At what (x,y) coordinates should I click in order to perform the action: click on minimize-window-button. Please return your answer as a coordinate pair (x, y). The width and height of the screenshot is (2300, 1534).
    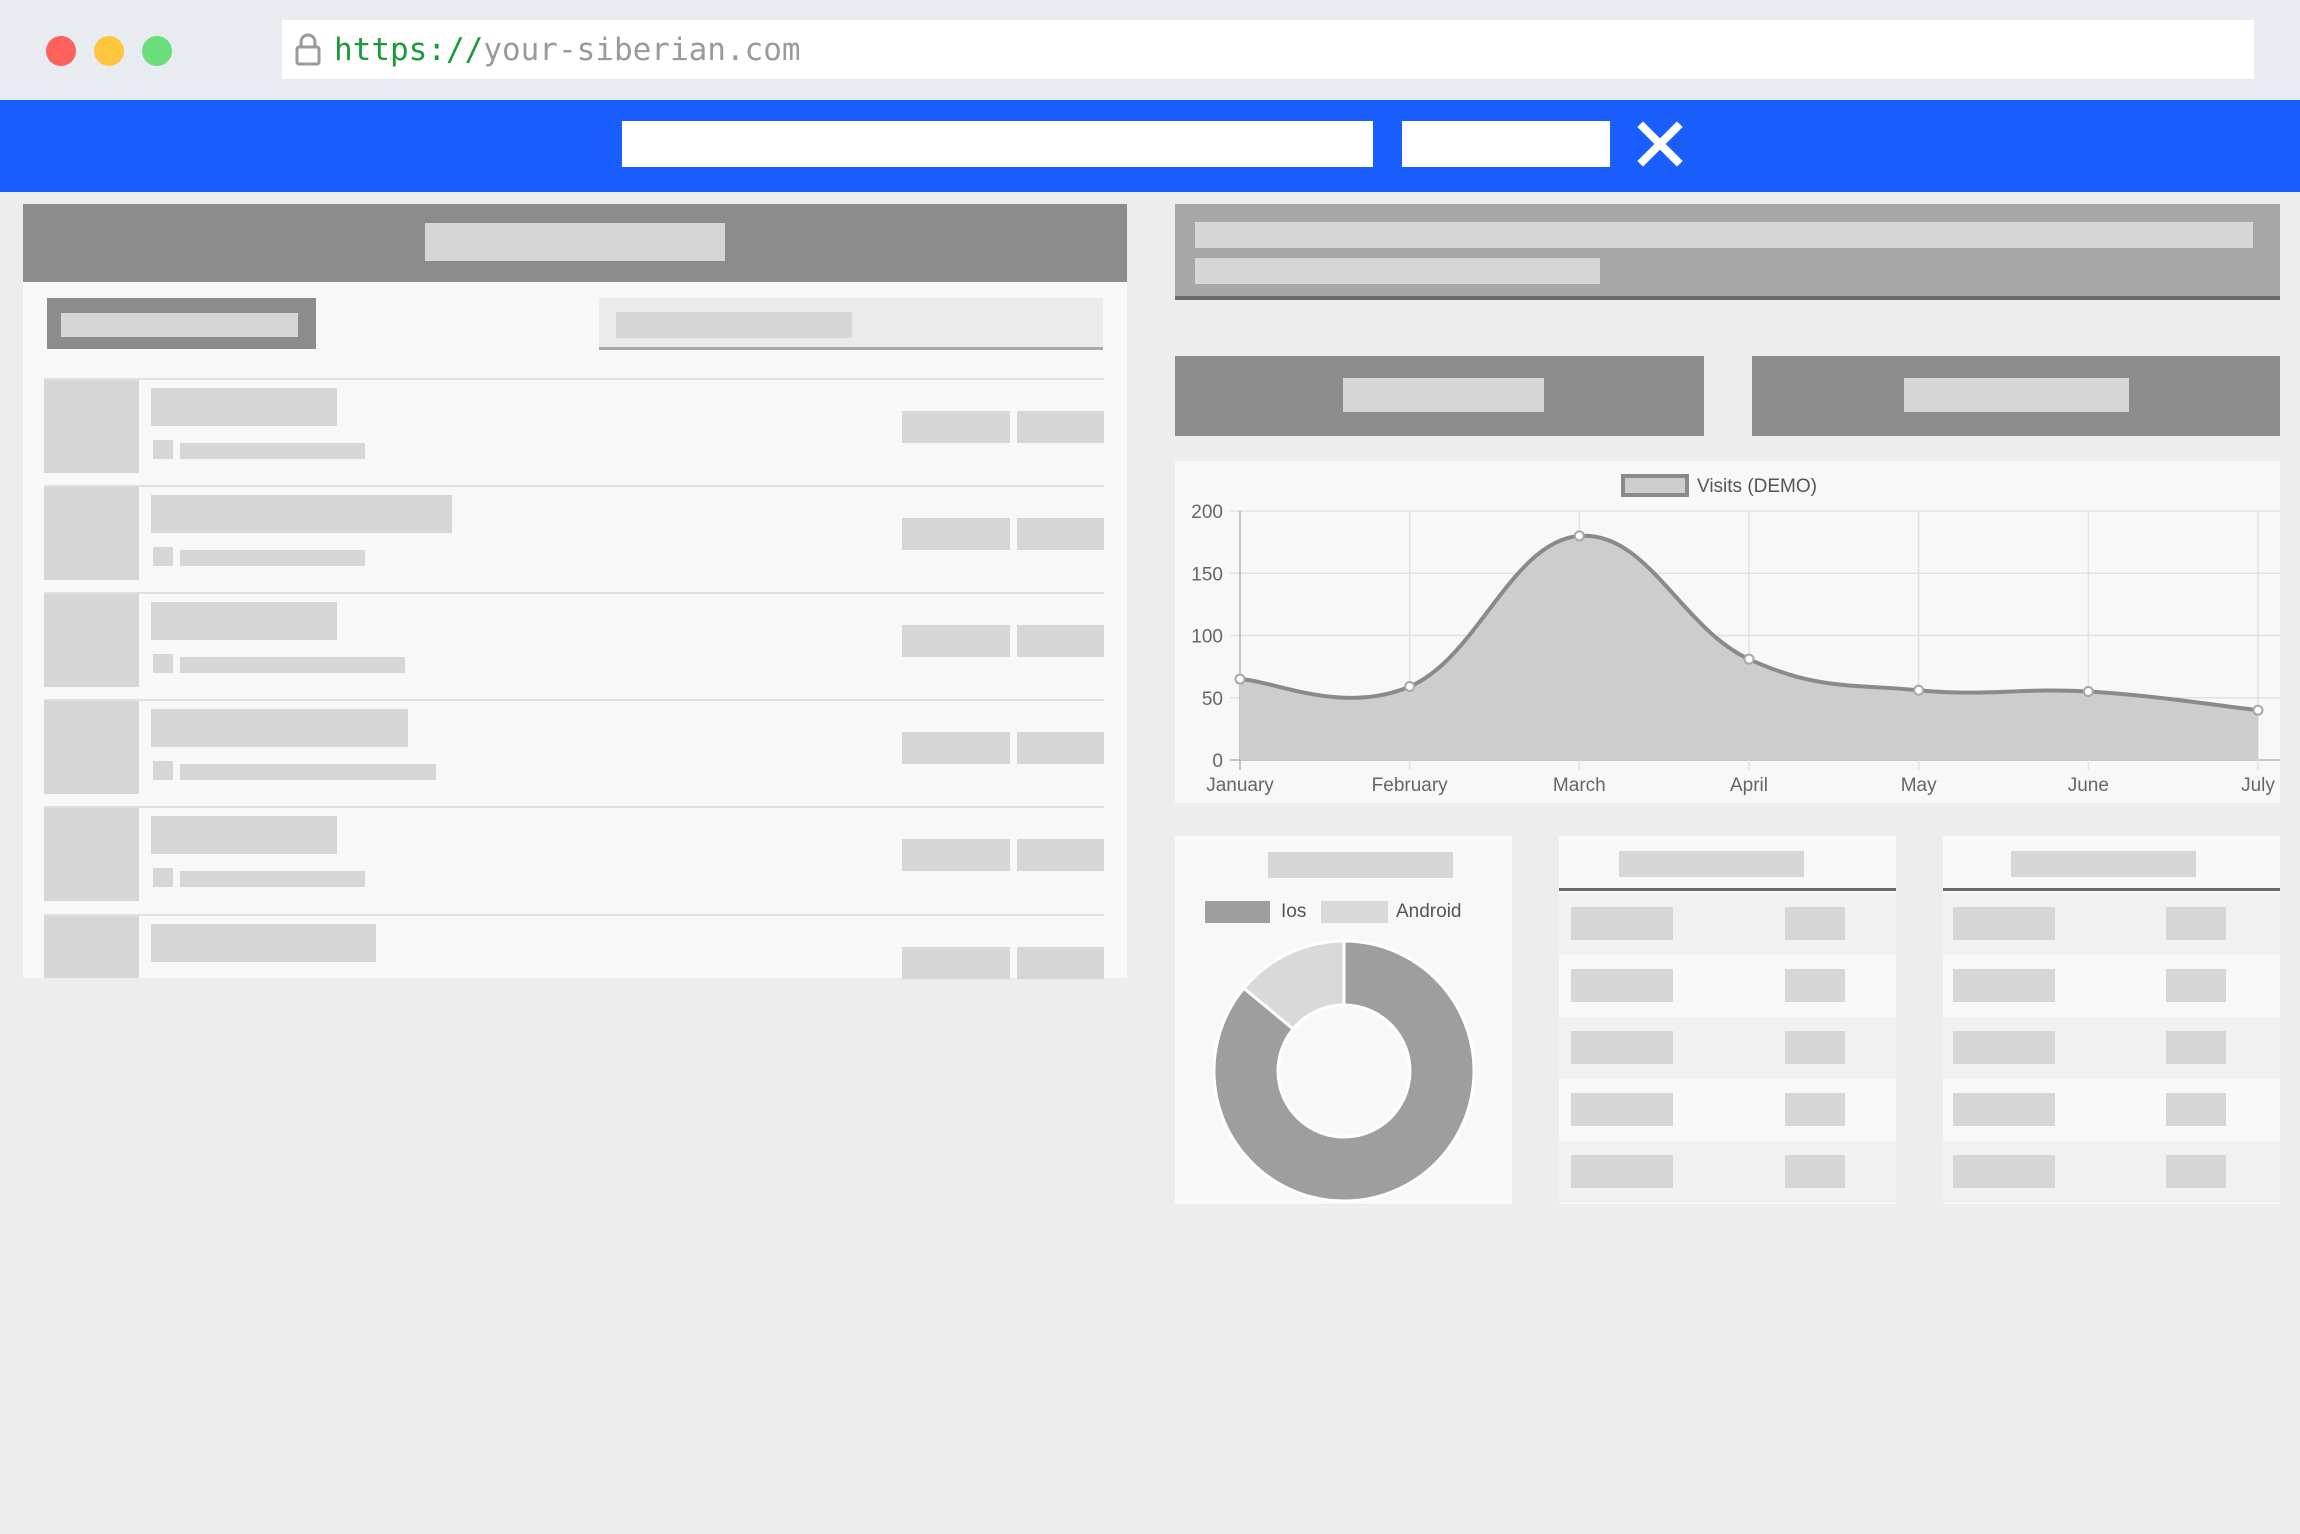
    Looking at the image, I should click on (109, 51).